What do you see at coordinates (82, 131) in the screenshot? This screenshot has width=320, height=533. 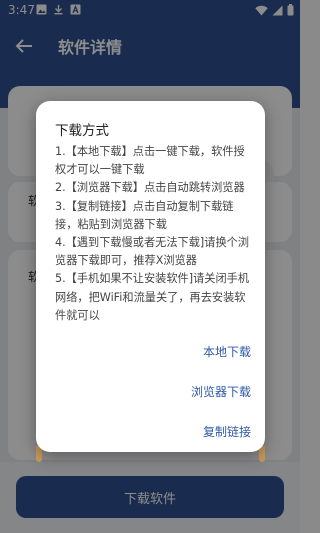 I see `dialog-title: 下载方式` at bounding box center [82, 131].